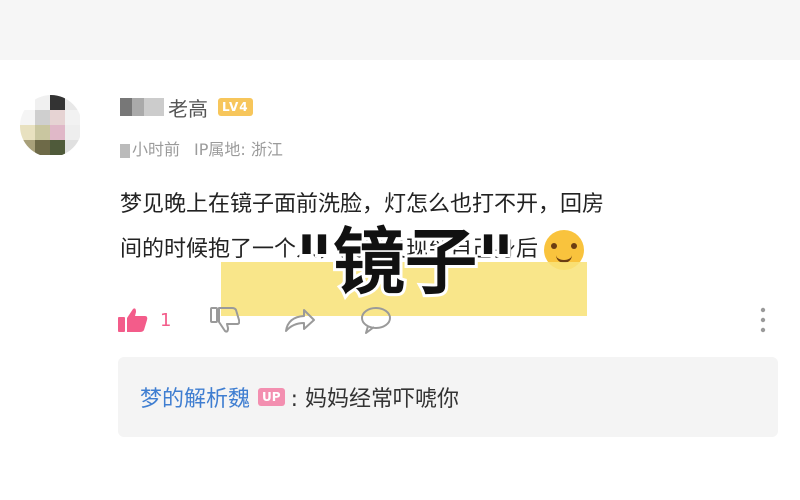 Image resolution: width=800 pixels, height=500 pixels. Describe the element at coordinates (374, 399) in the screenshot. I see `reply-text: : 妈妈经常吓唬你` at that location.